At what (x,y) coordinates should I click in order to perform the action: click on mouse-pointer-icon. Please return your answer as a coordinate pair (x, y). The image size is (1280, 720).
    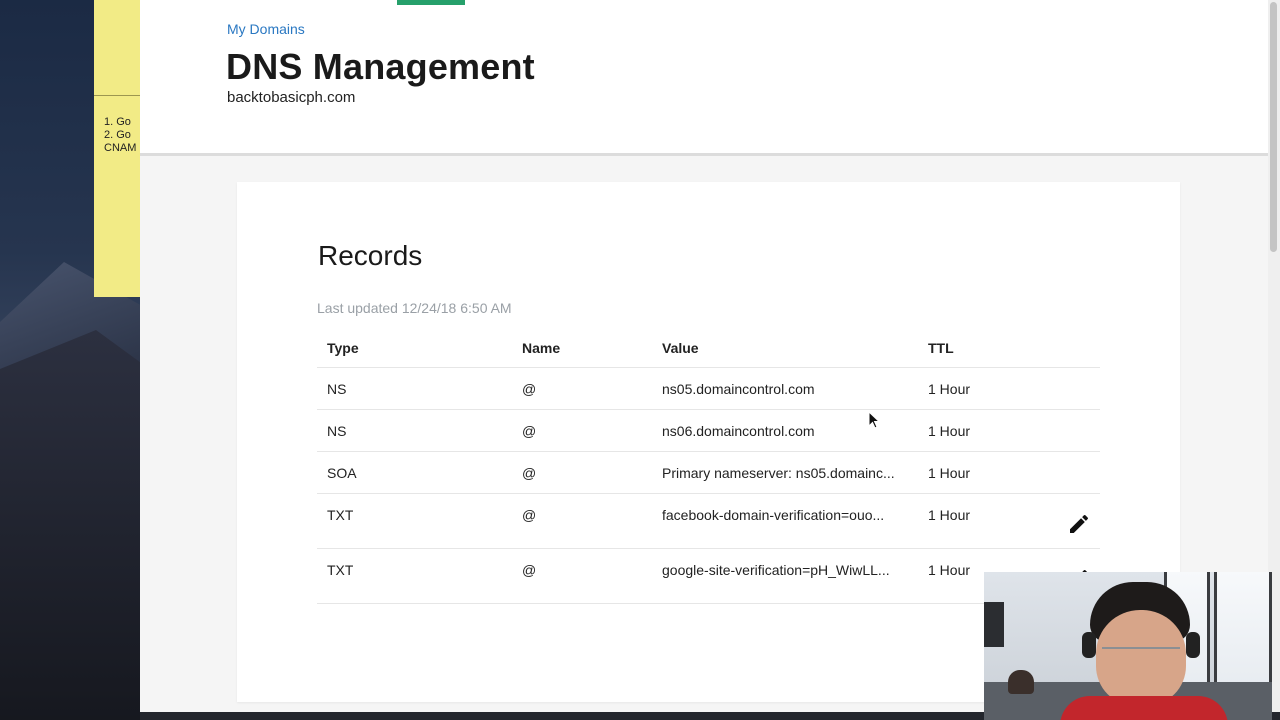
    Looking at the image, I should click on (874, 420).